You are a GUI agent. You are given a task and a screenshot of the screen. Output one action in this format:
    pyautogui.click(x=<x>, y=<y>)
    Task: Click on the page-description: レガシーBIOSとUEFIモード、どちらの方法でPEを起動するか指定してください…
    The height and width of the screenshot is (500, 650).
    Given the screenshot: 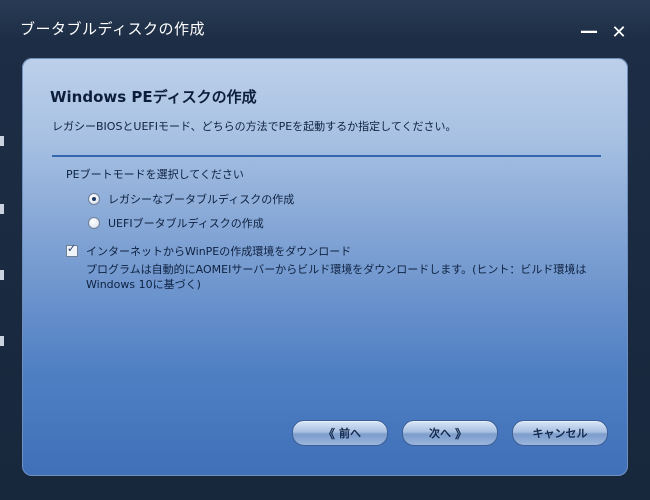 What is the action you would take?
    pyautogui.click(x=254, y=126)
    